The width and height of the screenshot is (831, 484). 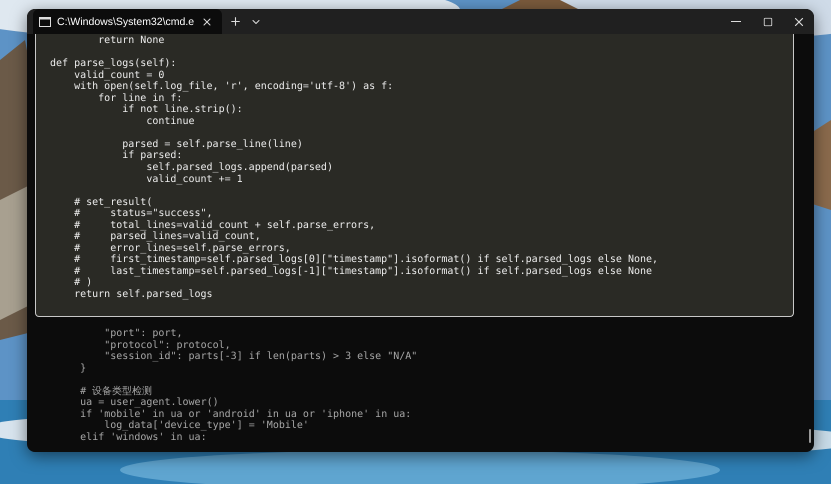 What do you see at coordinates (167, 345) in the screenshot?
I see `terminal-line: "protocol": protocol,` at bounding box center [167, 345].